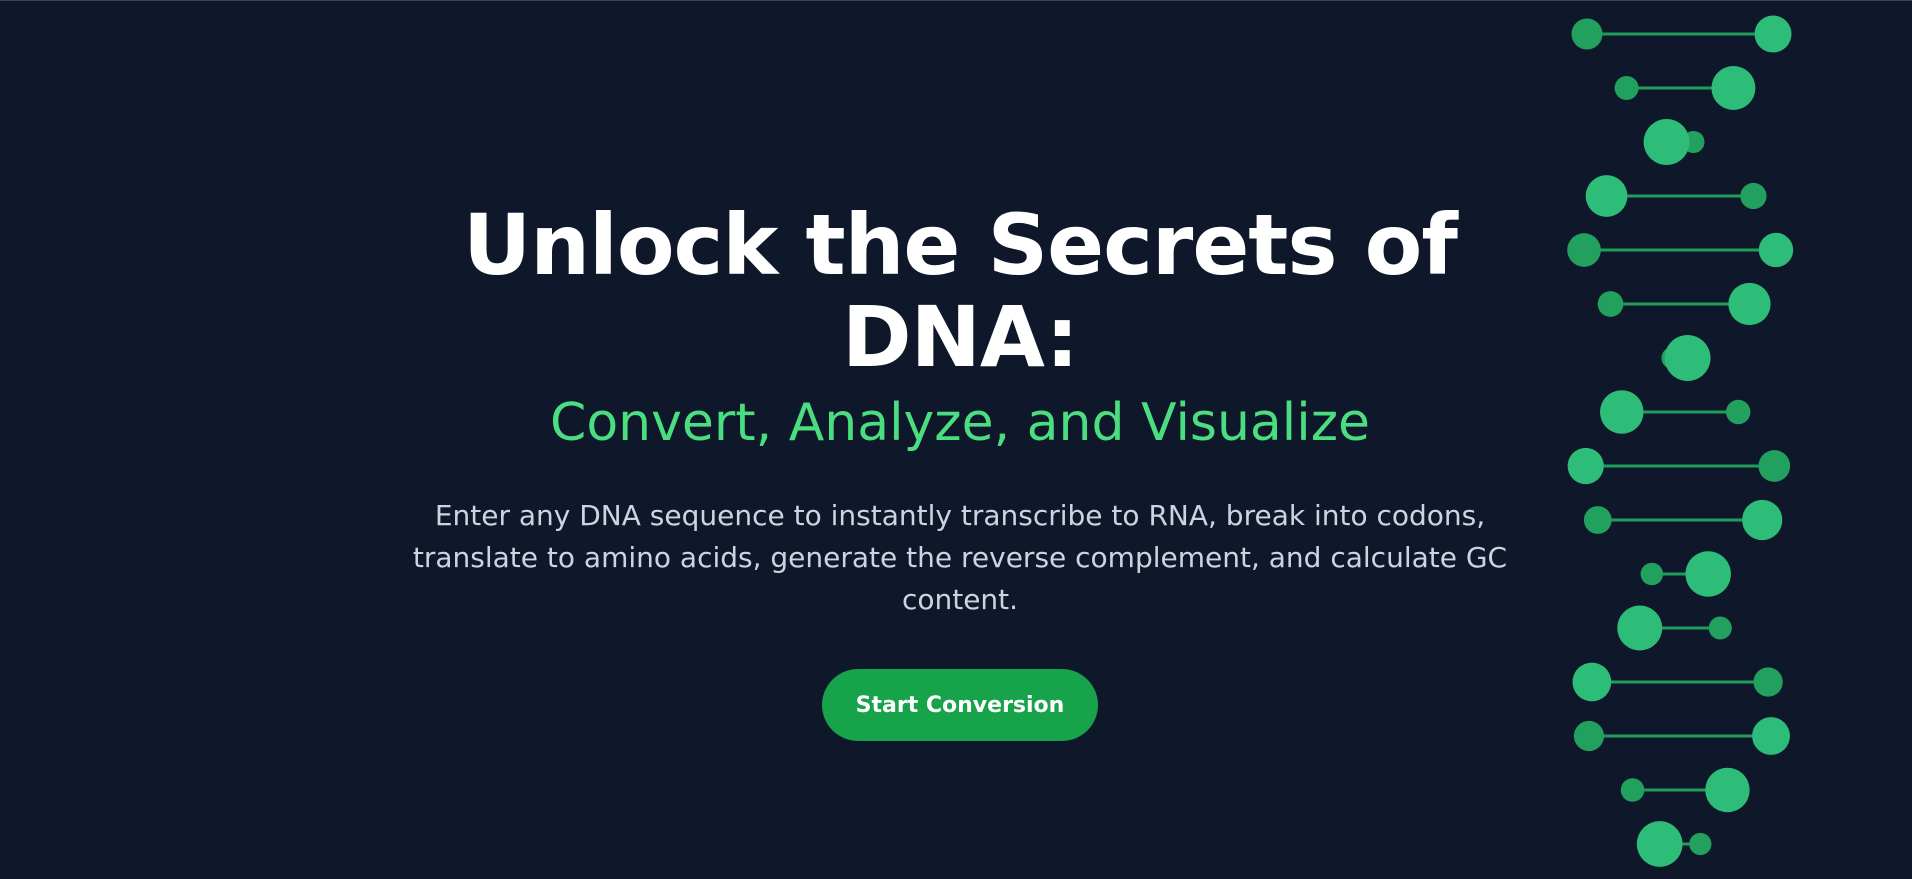 Image resolution: width=1912 pixels, height=879 pixels. I want to click on start-conversion-button: Start Conversion, so click(960, 705).